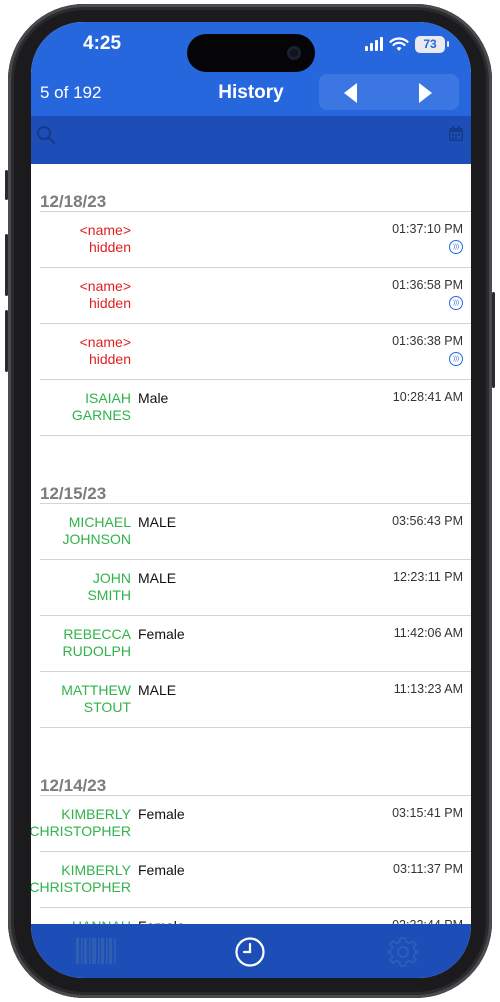  Describe the element at coordinates (456, 134) in the screenshot. I see `calendar-icon` at that location.